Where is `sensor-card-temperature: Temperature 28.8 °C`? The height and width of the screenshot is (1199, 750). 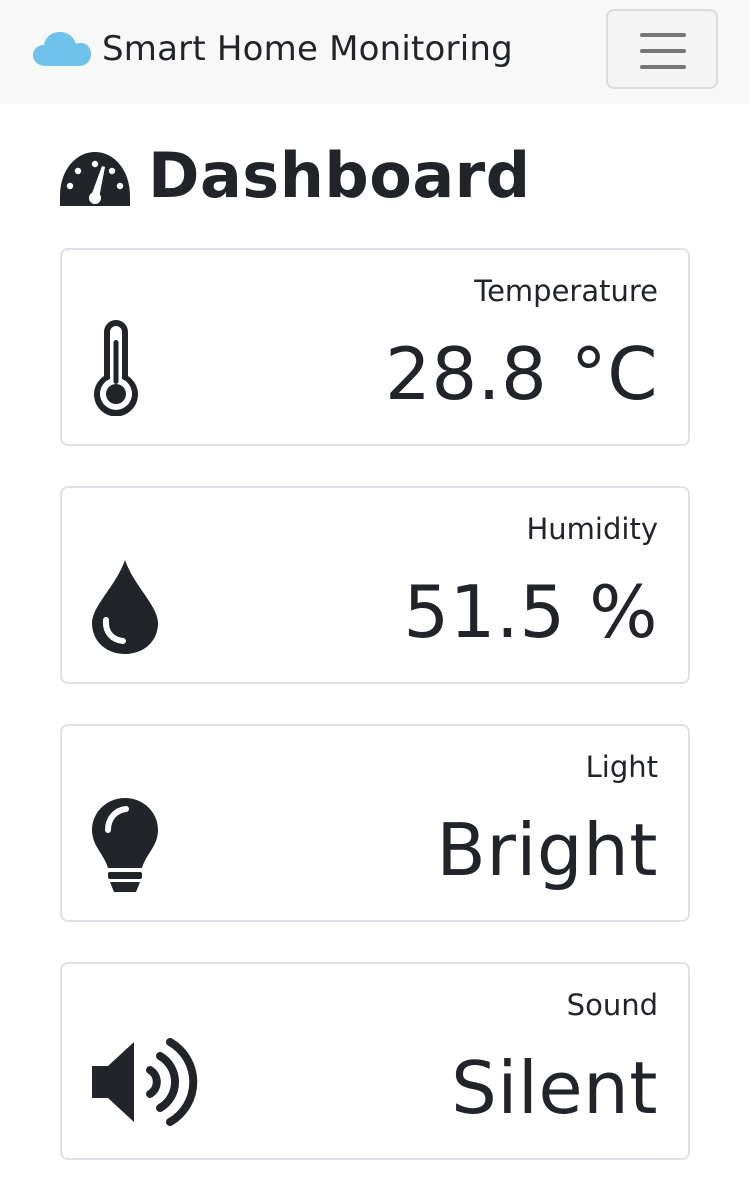 sensor-card-temperature: Temperature 28.8 °C is located at coordinates (375, 347).